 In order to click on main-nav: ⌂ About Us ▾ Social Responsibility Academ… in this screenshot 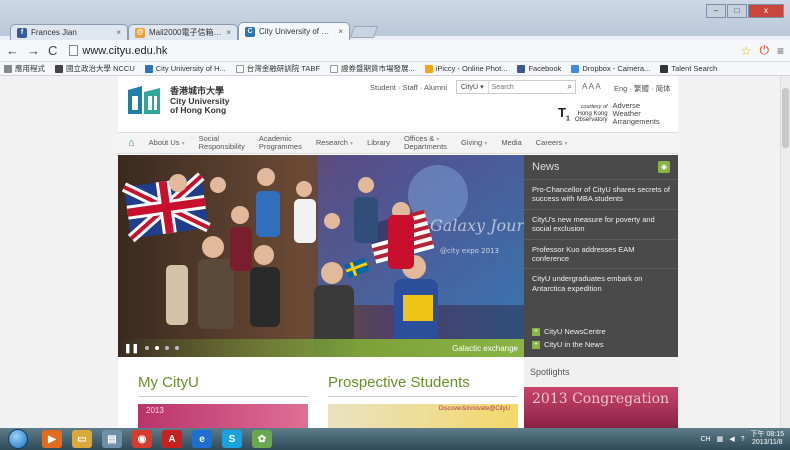, I will do `click(398, 143)`.